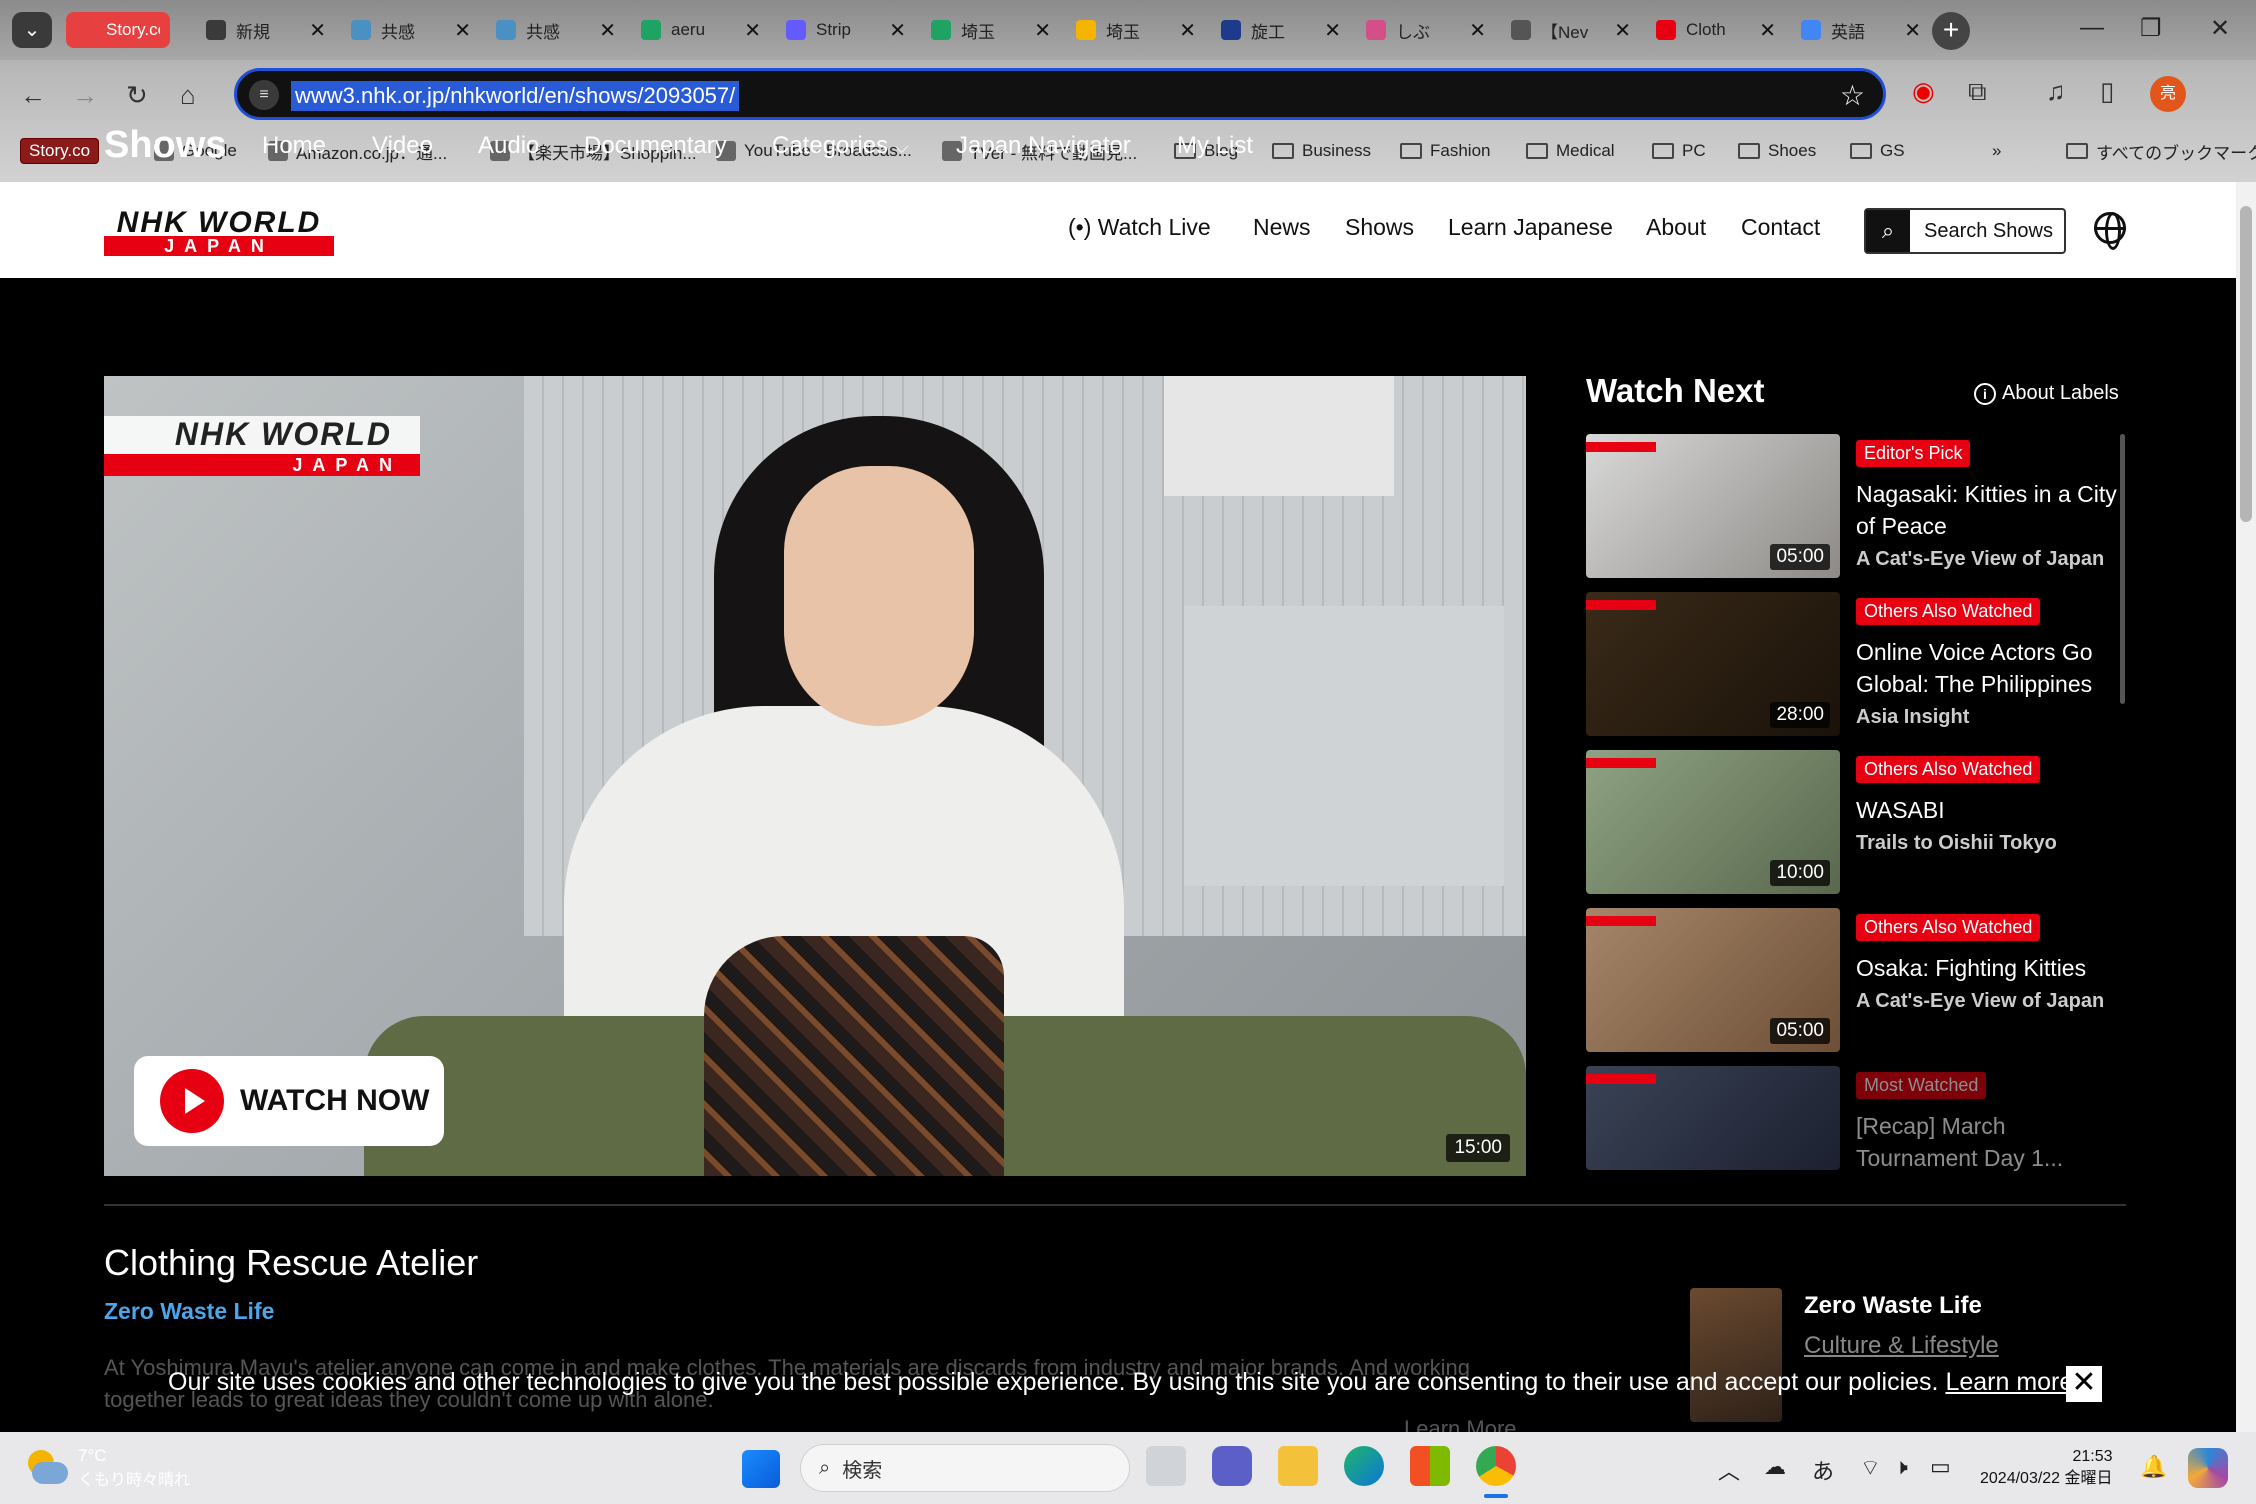 This screenshot has width=2256, height=1504. Describe the element at coordinates (2208, 1468) in the screenshot. I see `copilot-icon` at that location.